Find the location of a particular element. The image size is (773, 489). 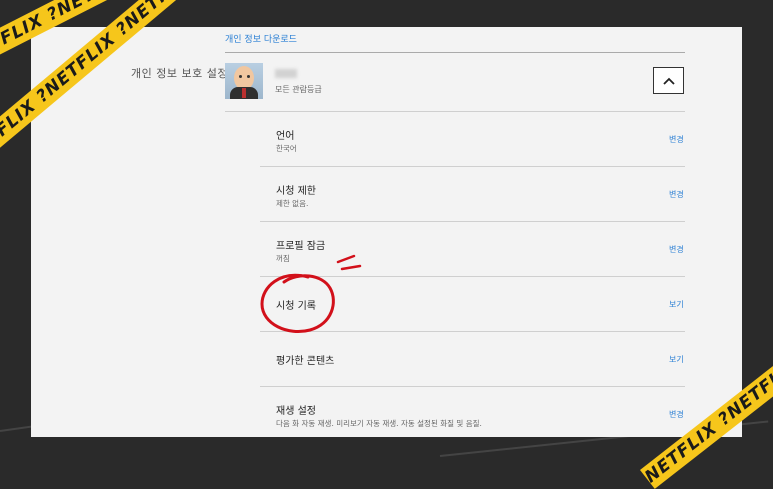

row-playback-settings-title: 재생 설정 is located at coordinates (296, 411).